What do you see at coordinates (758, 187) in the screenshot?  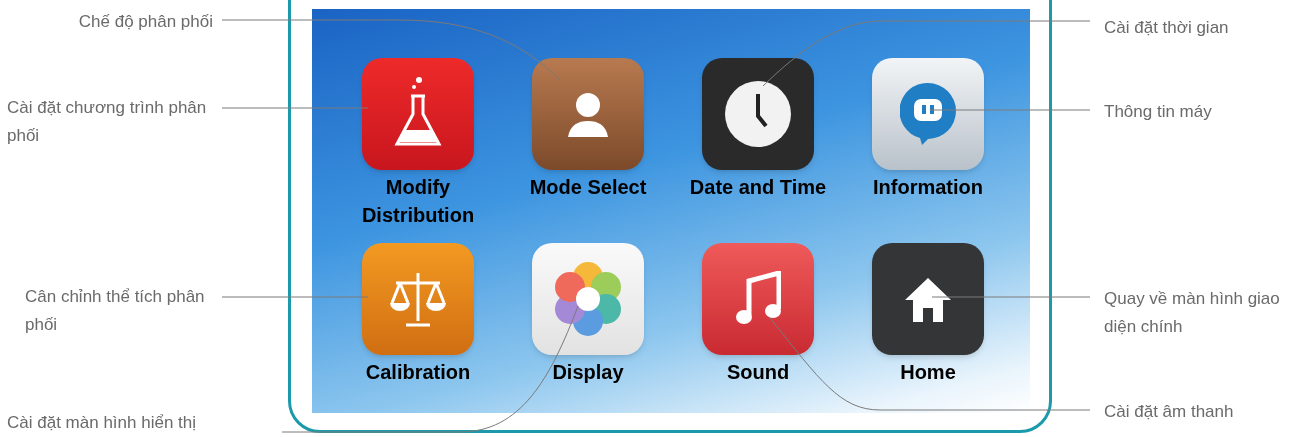 I see `app-label: Date and Time` at bounding box center [758, 187].